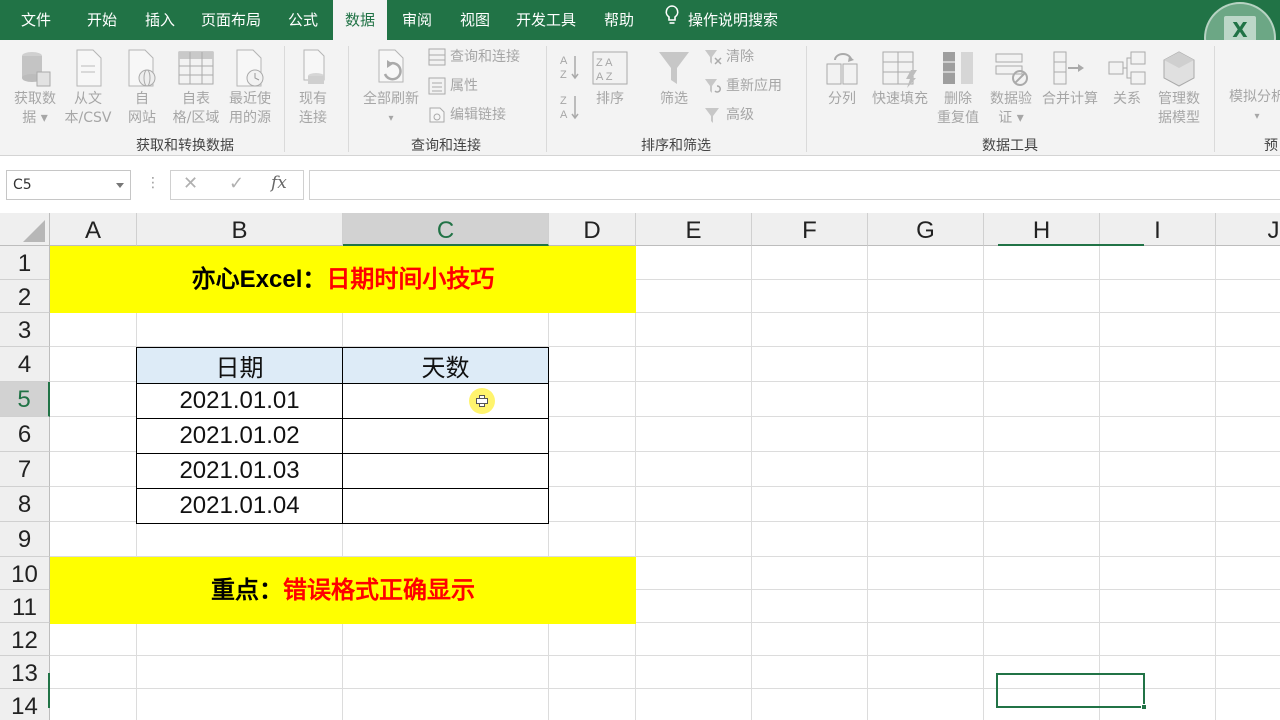 The image size is (1280, 720). Describe the element at coordinates (313, 88) in the screenshot. I see `existing-connections-button: 现有 连接` at that location.